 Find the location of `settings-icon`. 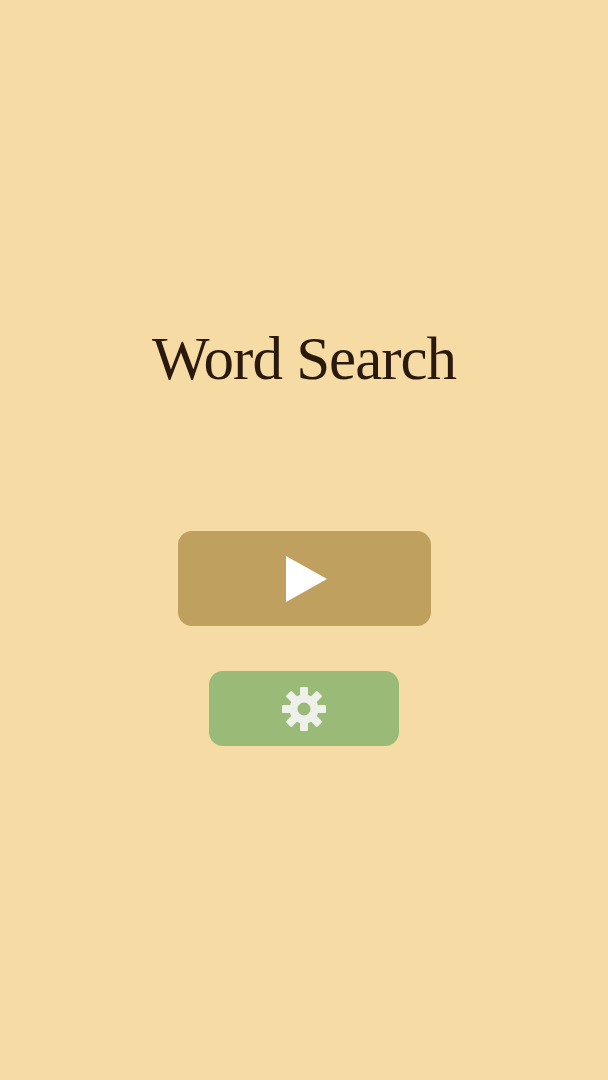

settings-icon is located at coordinates (304, 708).